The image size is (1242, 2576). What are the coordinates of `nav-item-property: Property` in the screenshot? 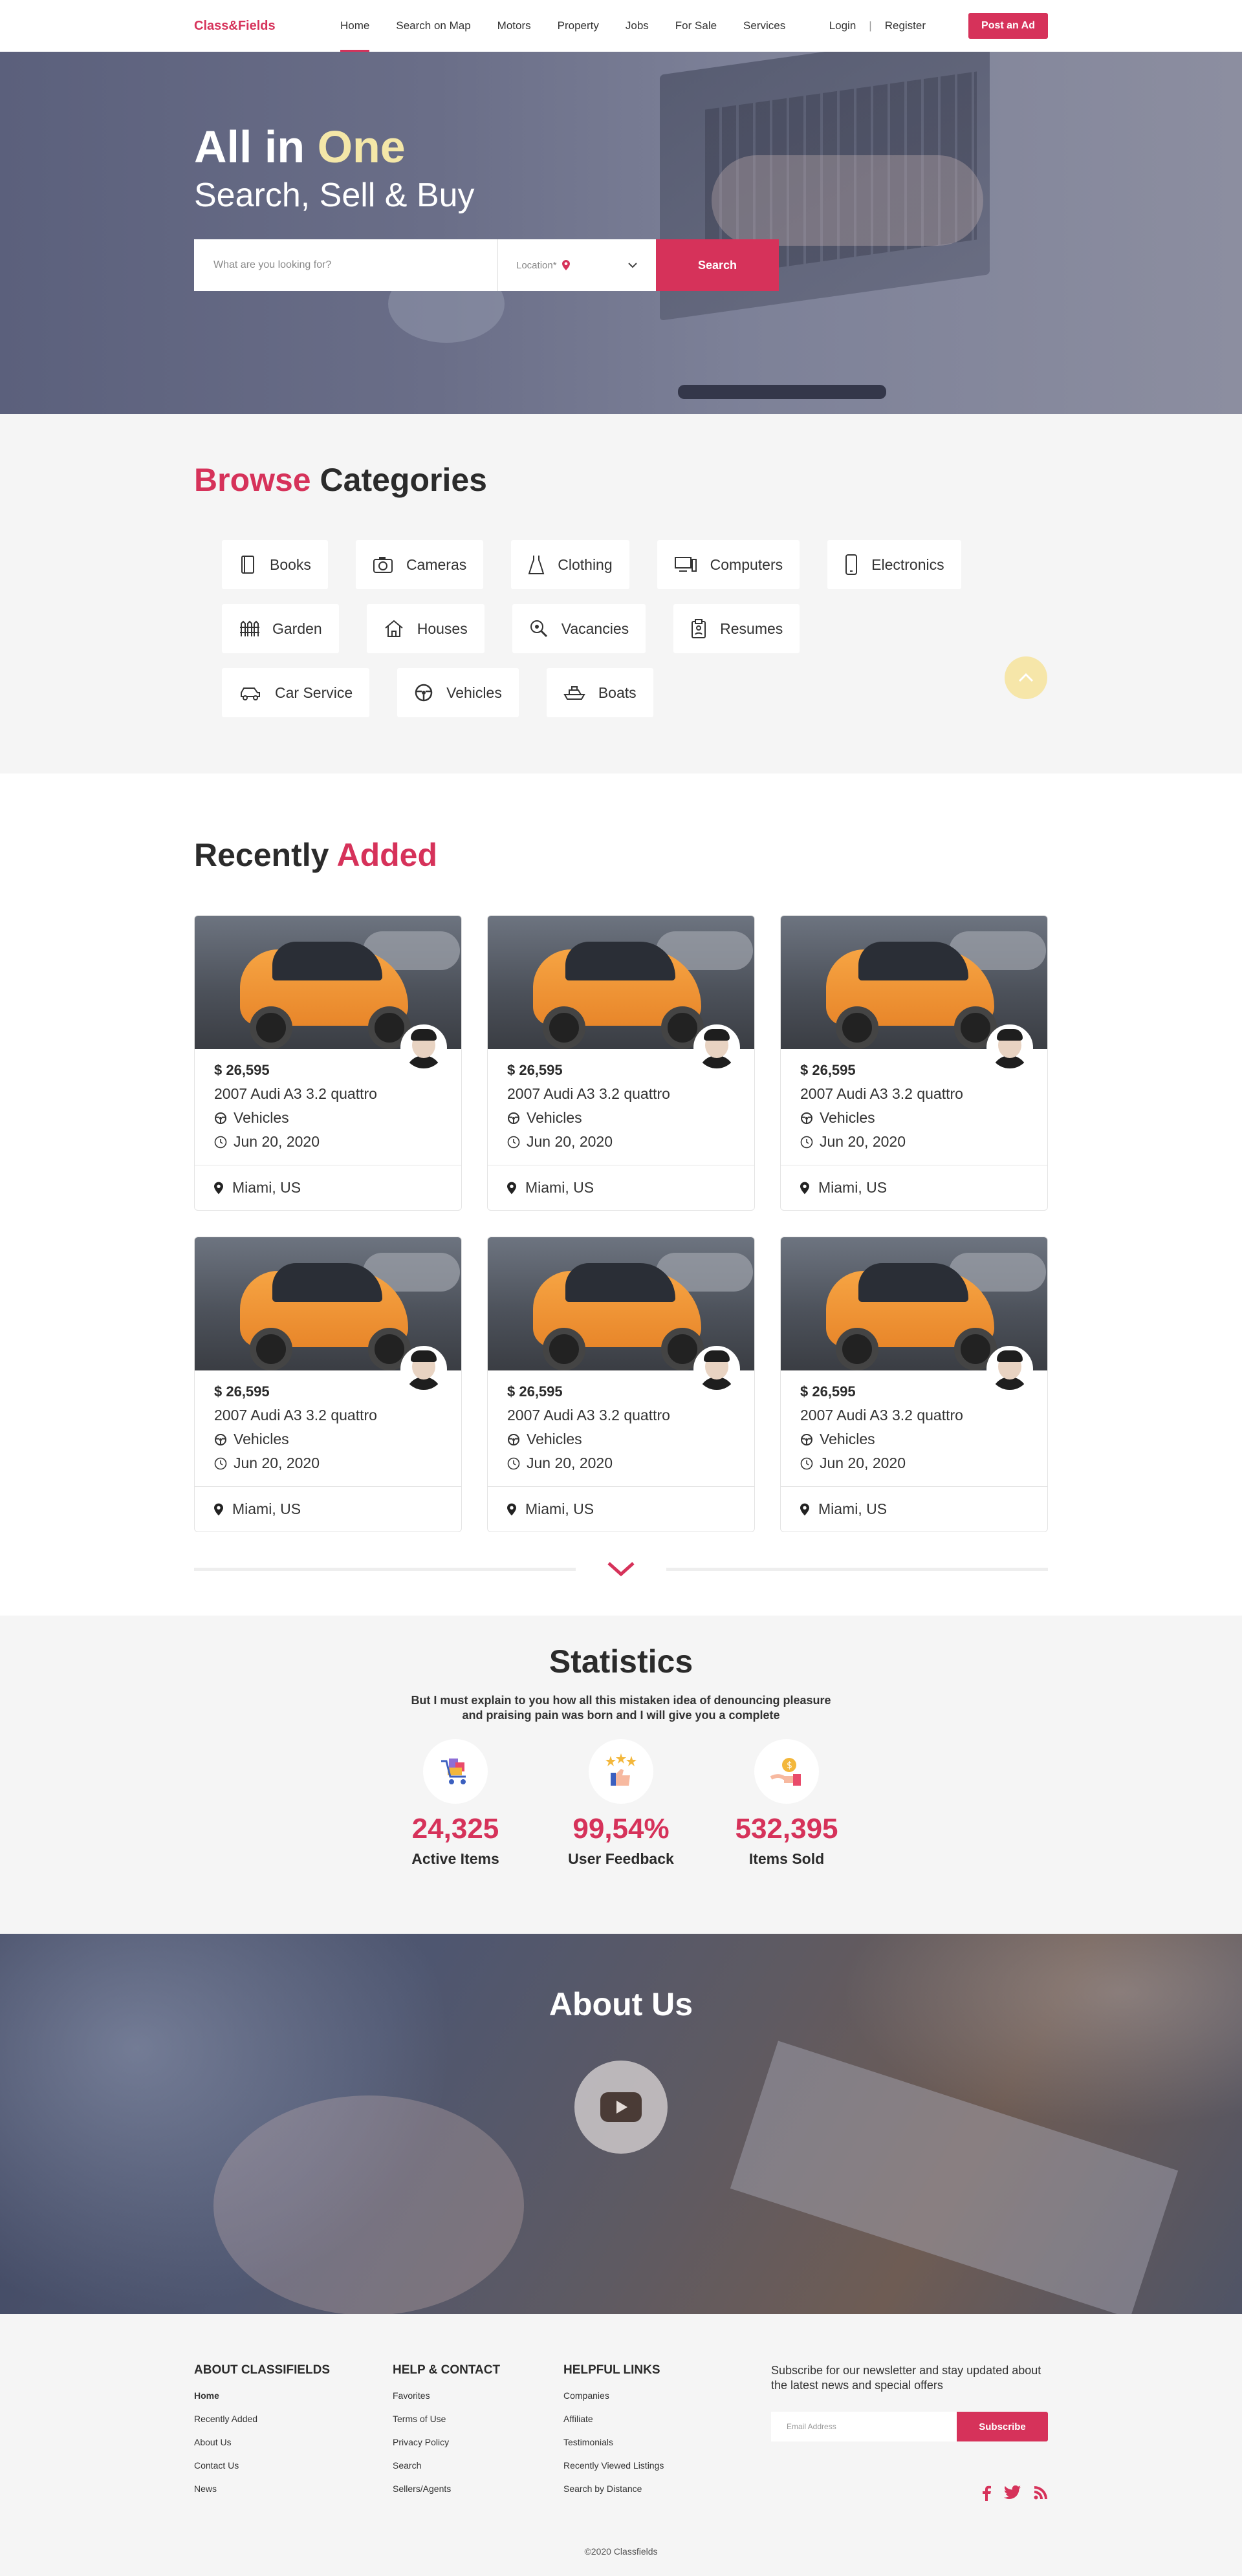 It's located at (578, 26).